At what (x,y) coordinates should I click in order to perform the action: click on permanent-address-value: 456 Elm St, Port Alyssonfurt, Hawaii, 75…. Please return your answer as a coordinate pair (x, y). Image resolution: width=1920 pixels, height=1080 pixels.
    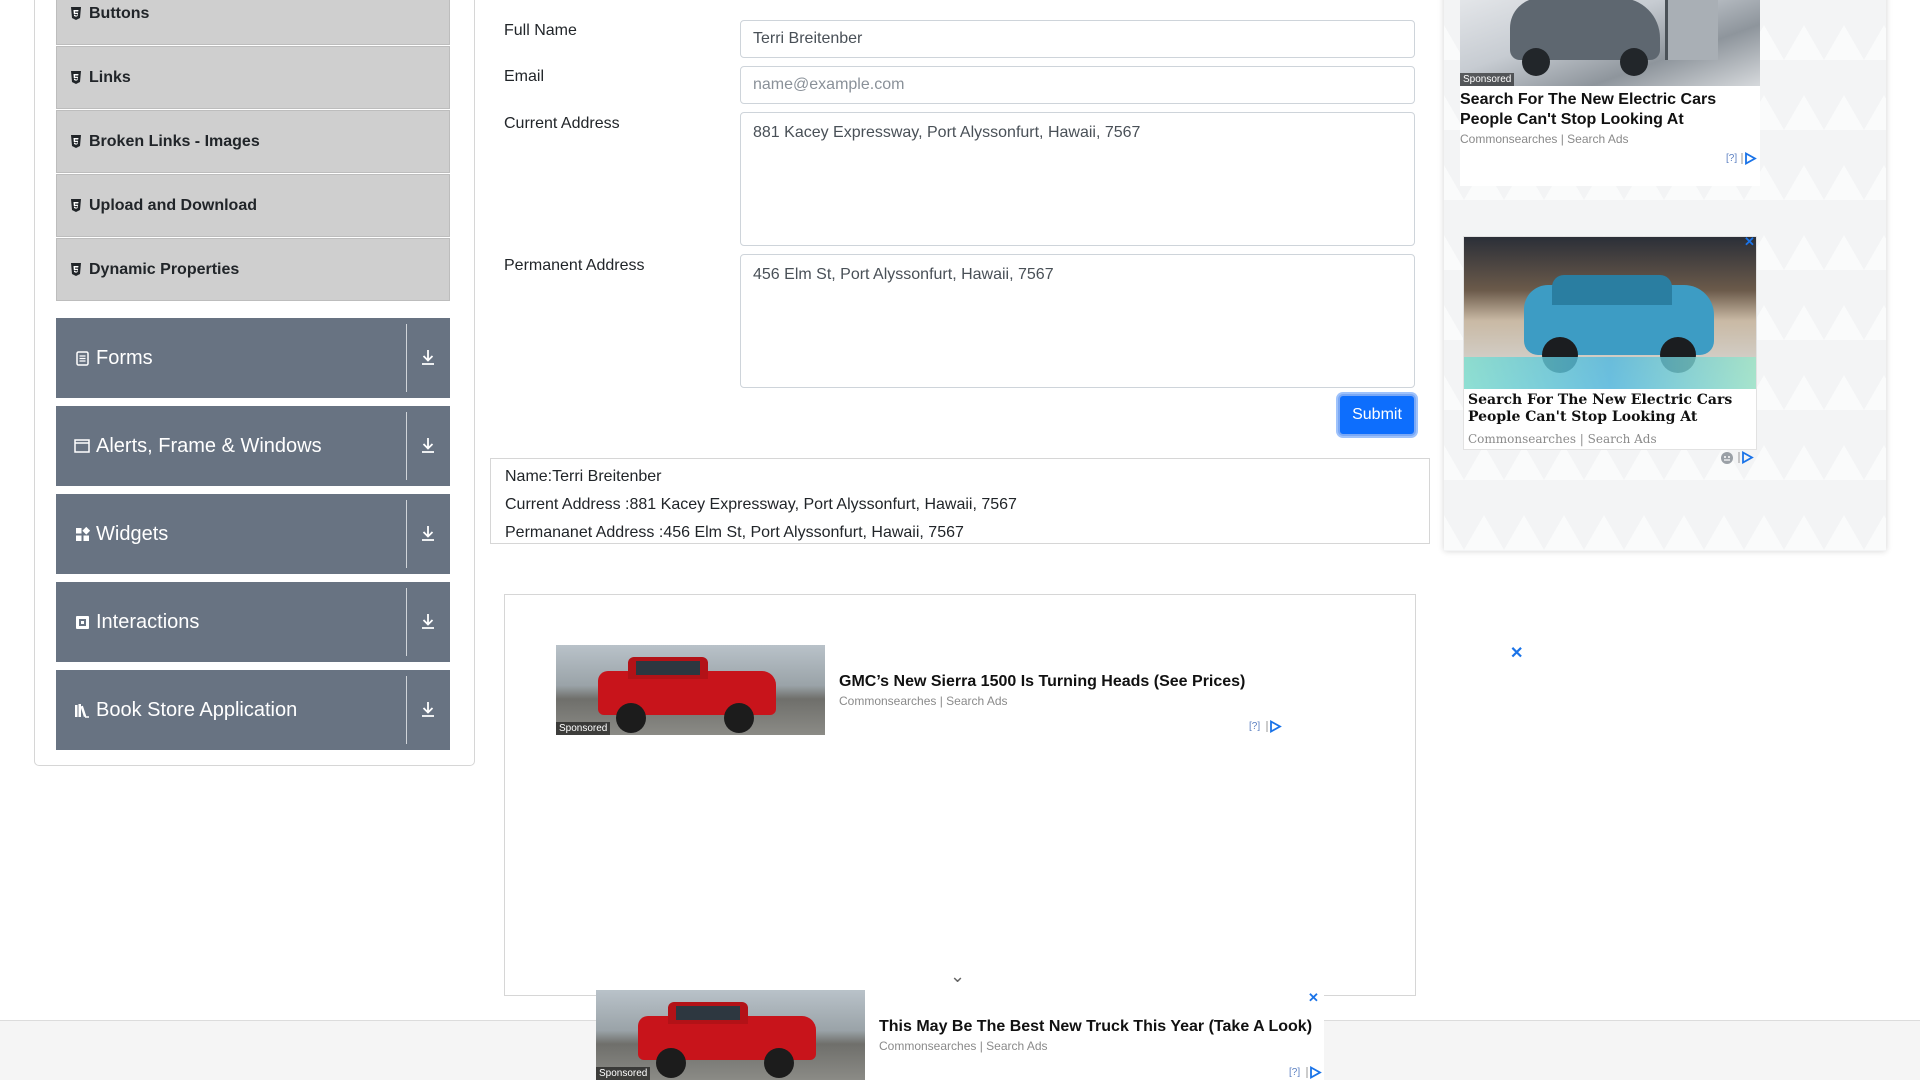
    Looking at the image, I should click on (903, 274).